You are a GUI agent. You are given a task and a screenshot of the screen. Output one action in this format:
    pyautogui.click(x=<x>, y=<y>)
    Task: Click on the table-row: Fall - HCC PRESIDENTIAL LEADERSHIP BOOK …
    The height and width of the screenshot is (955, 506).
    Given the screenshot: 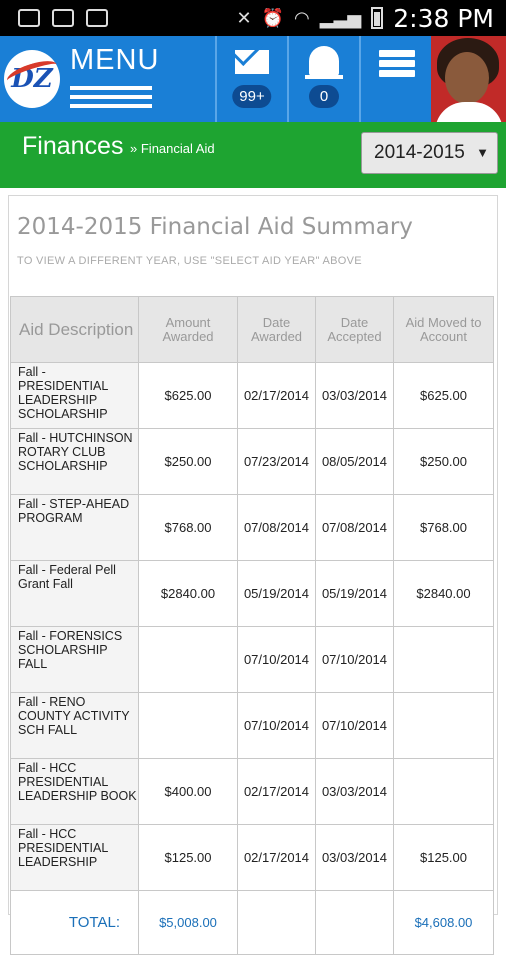 What is the action you would take?
    pyautogui.click(x=252, y=791)
    